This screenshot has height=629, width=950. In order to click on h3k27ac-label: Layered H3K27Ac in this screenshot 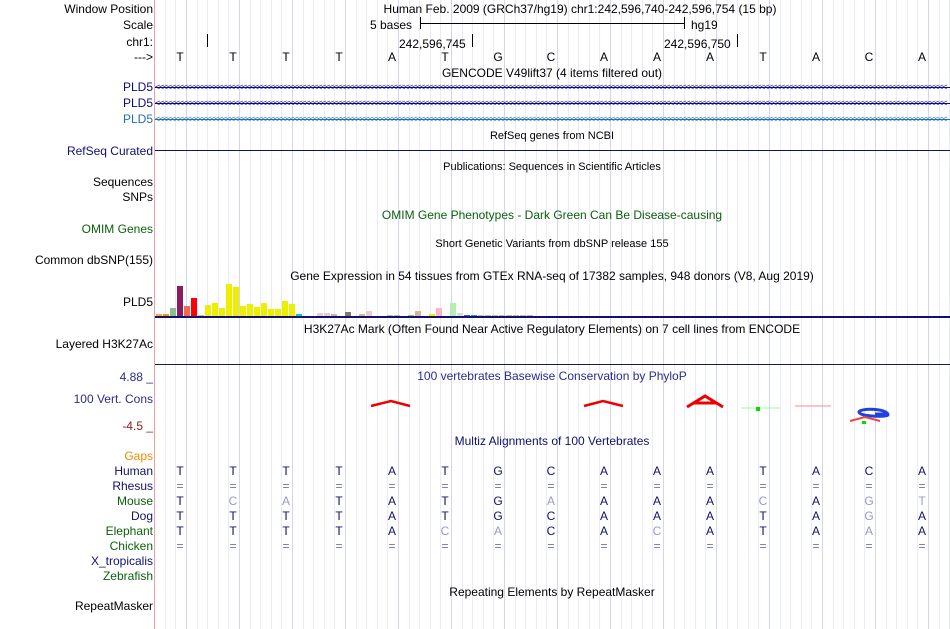, I will do `click(104, 344)`.